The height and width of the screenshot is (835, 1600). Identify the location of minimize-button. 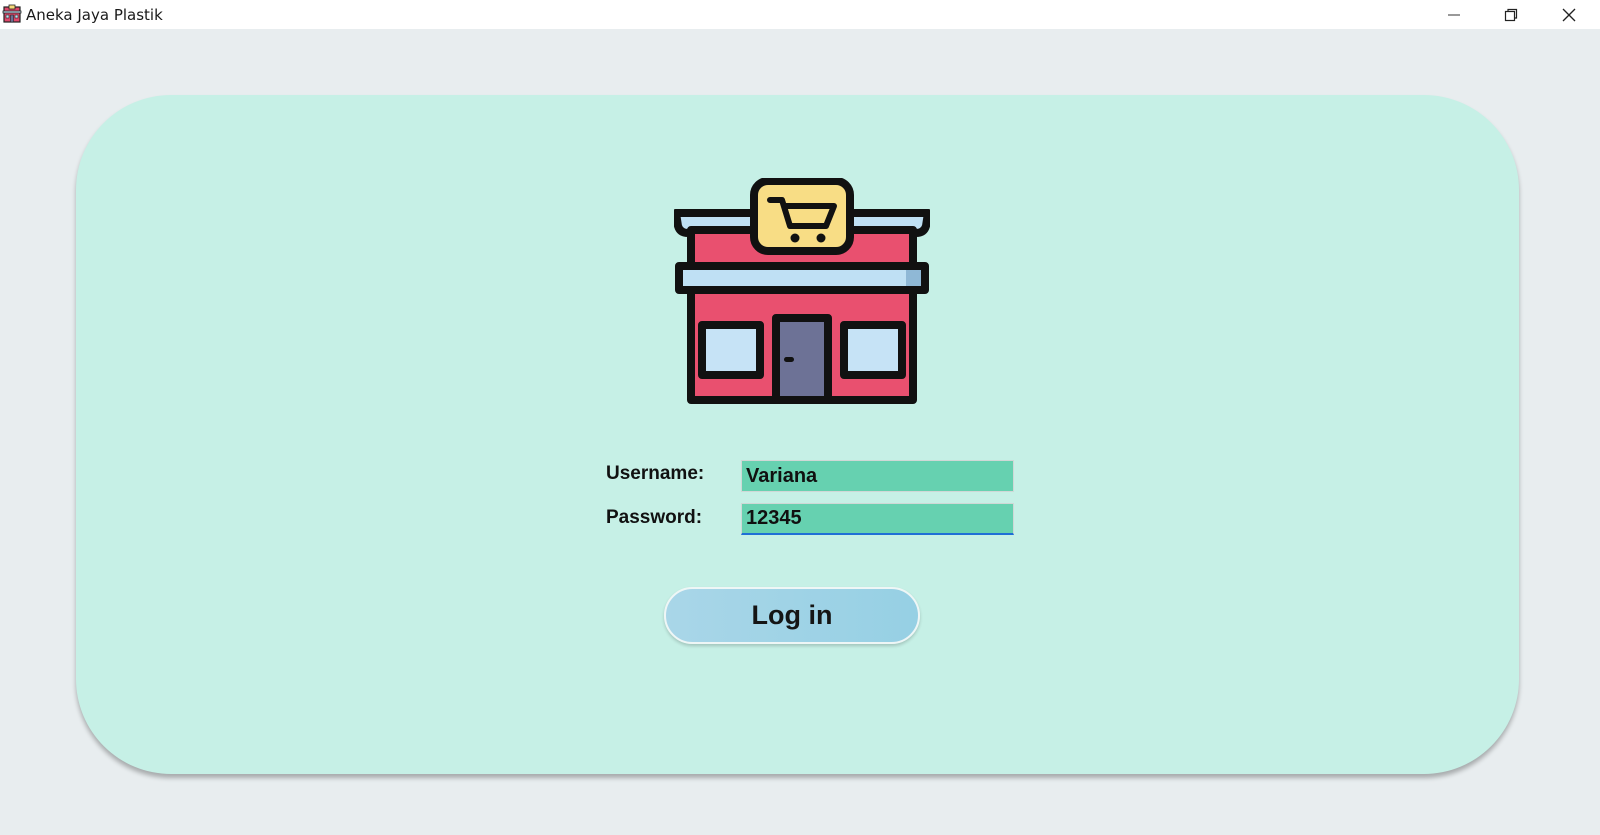
(1454, 14).